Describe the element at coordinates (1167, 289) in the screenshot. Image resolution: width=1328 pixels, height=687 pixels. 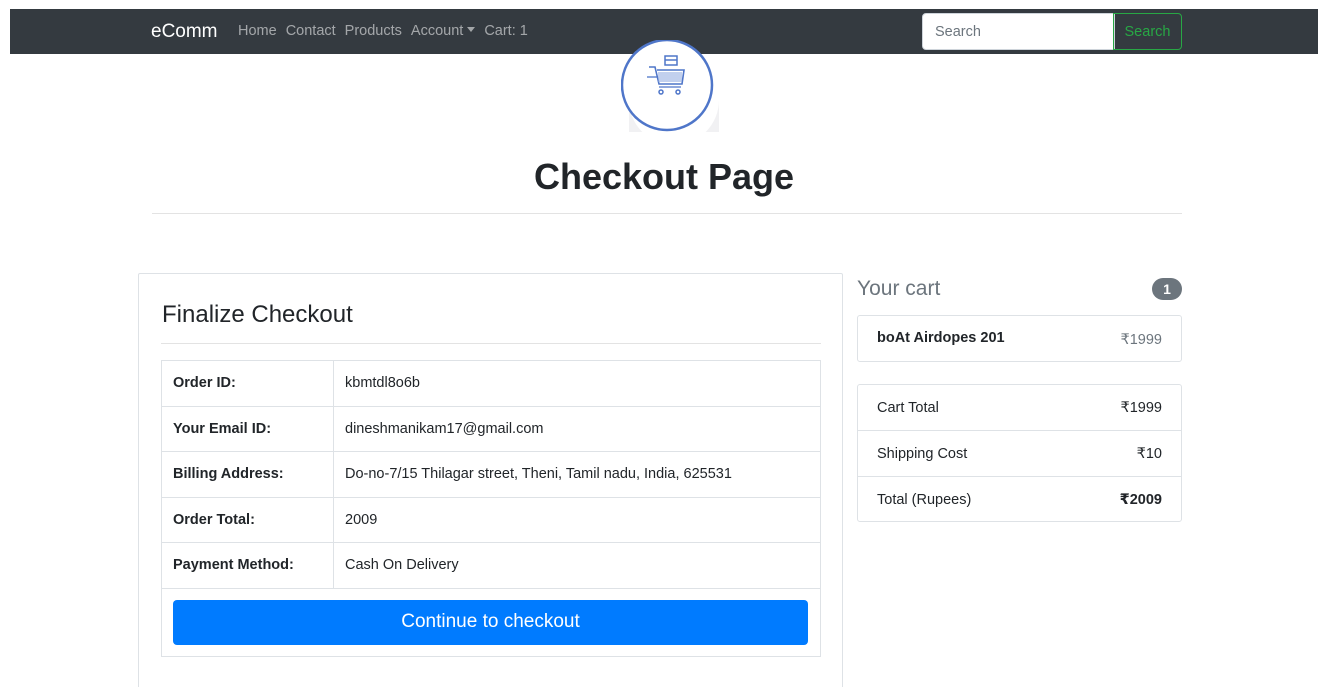
I see `cart-count-badge: 1` at that location.